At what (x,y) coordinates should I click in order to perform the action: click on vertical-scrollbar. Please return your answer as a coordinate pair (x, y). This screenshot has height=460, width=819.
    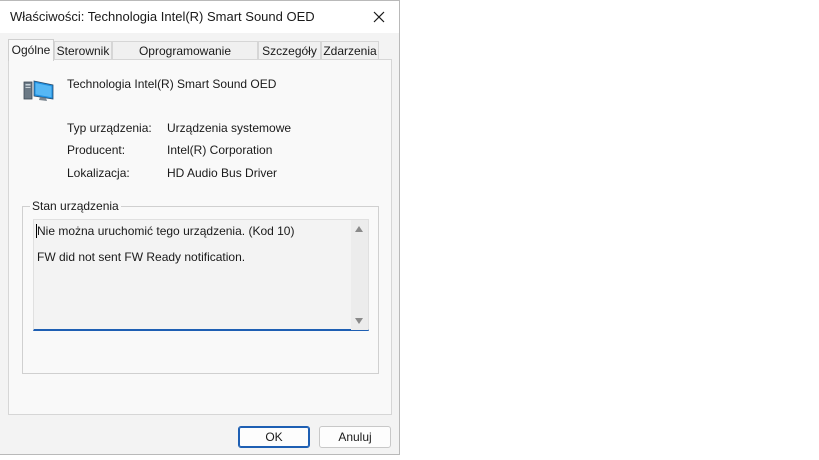
    Looking at the image, I should click on (359, 275).